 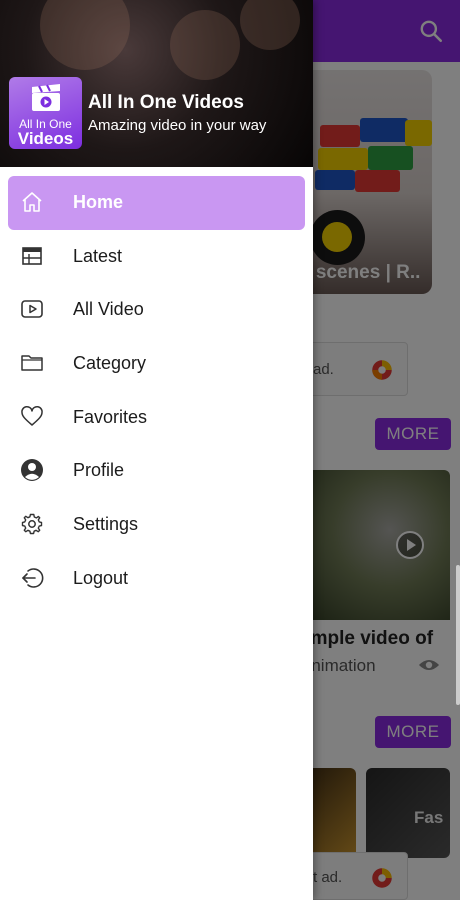 What do you see at coordinates (108, 309) in the screenshot?
I see `menu-item-label: All Video` at bounding box center [108, 309].